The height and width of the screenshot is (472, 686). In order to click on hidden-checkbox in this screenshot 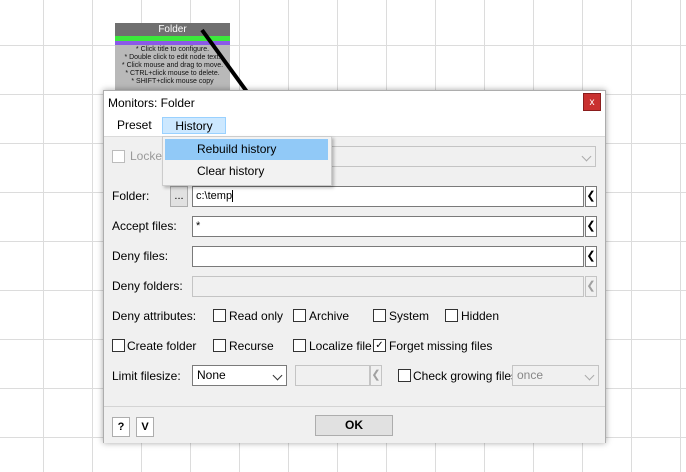, I will do `click(451, 315)`.